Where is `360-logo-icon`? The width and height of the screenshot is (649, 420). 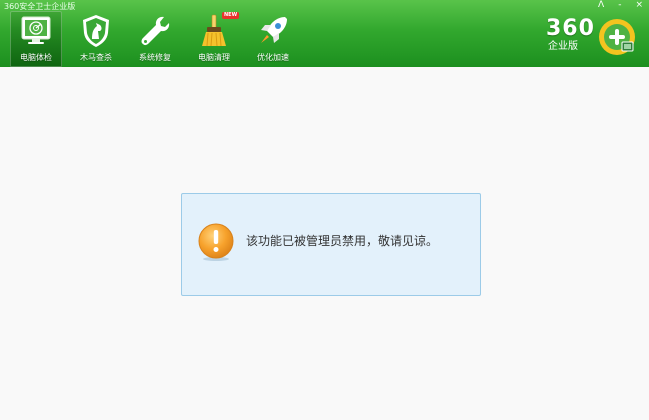 360-logo-icon is located at coordinates (617, 37).